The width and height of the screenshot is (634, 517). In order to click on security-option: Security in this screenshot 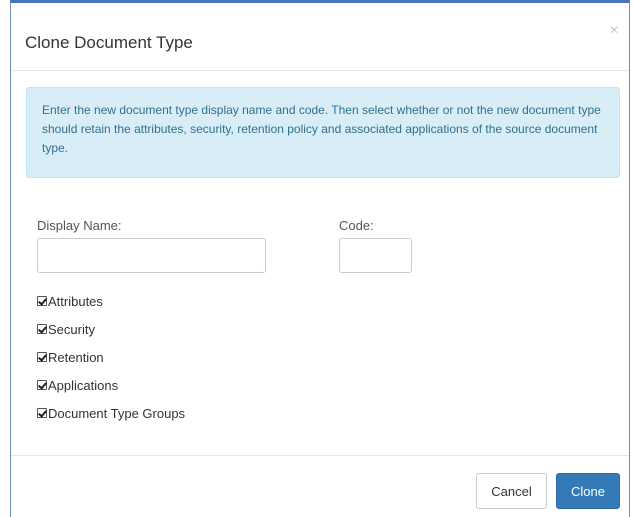, I will do `click(66, 329)`.